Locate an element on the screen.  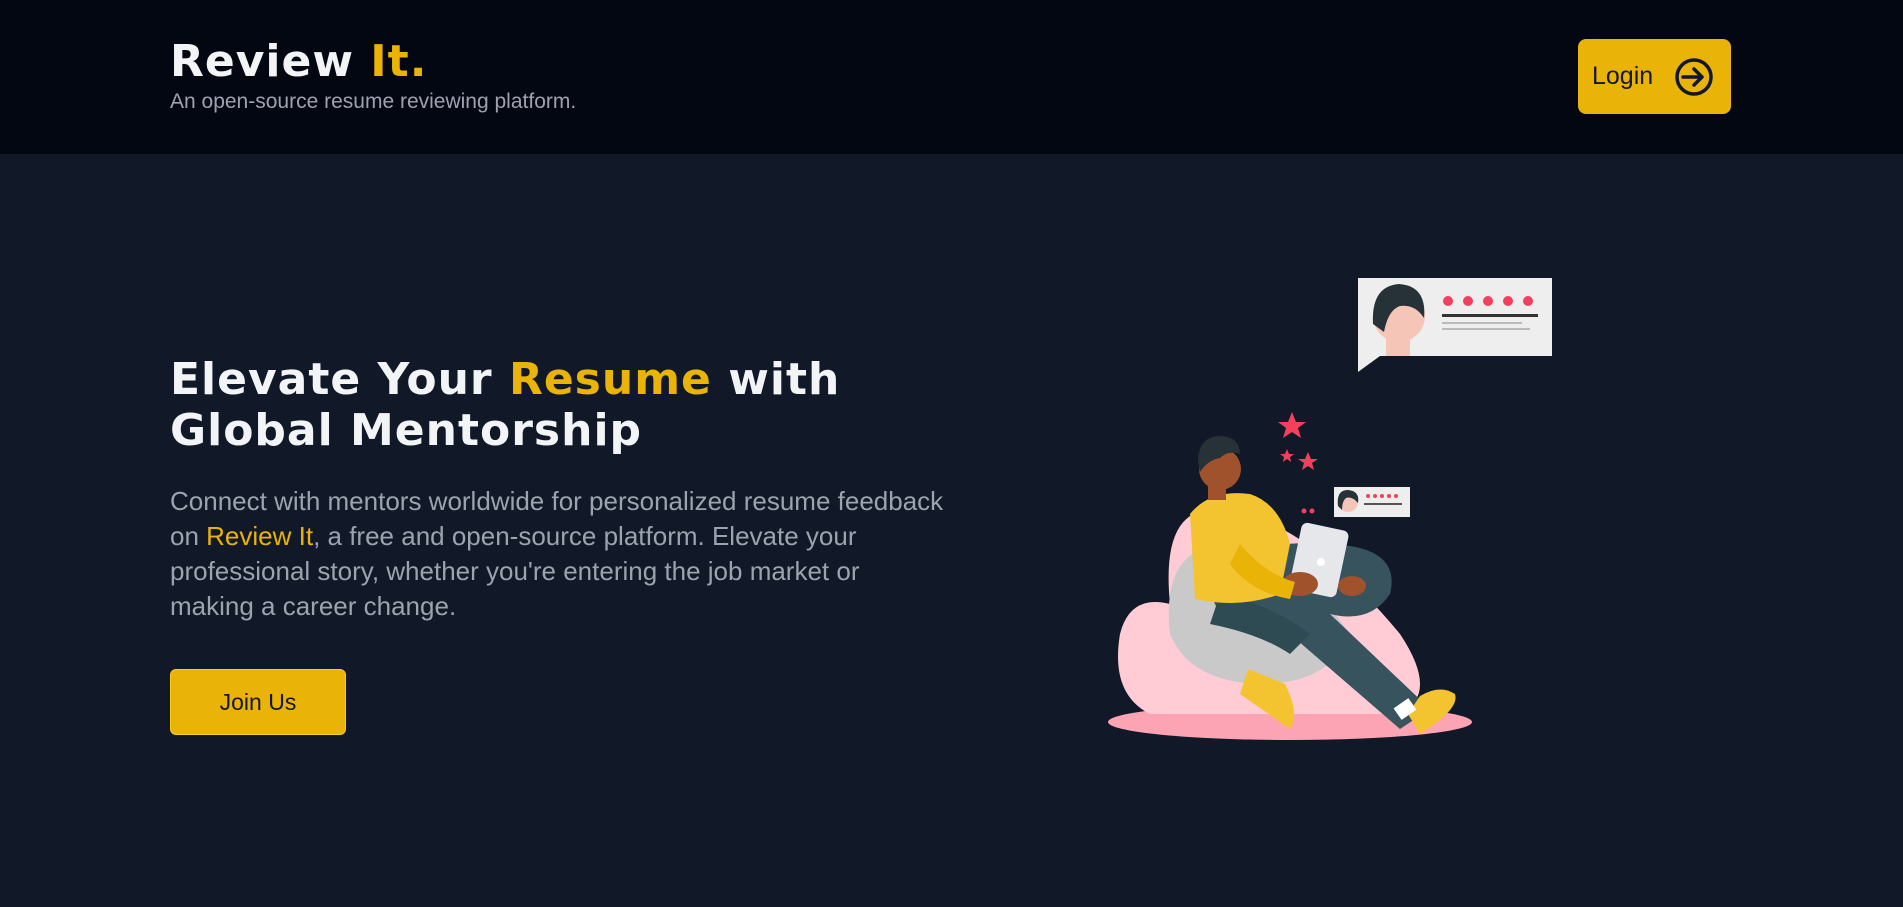
join-us-button: Join Us is located at coordinates (258, 702).